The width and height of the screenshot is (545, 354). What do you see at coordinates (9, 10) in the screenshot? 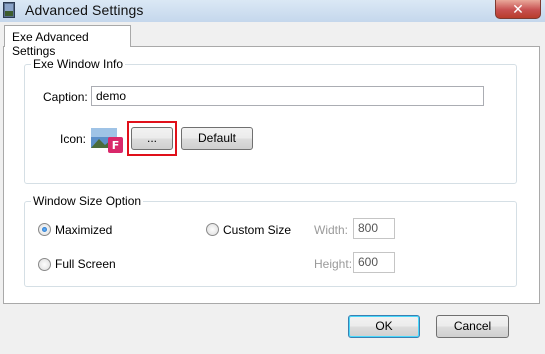
I see `app-icon` at bounding box center [9, 10].